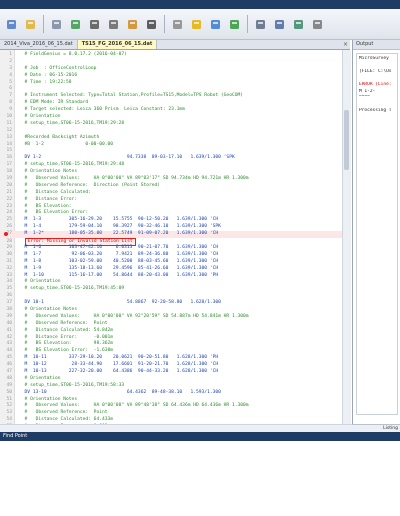 Image resolution: width=400 pixels, height=516 pixels. Describe the element at coordinates (171, 138) in the screenshot. I see `code-line: 13 #Recorded Backsight Azimuth` at that location.